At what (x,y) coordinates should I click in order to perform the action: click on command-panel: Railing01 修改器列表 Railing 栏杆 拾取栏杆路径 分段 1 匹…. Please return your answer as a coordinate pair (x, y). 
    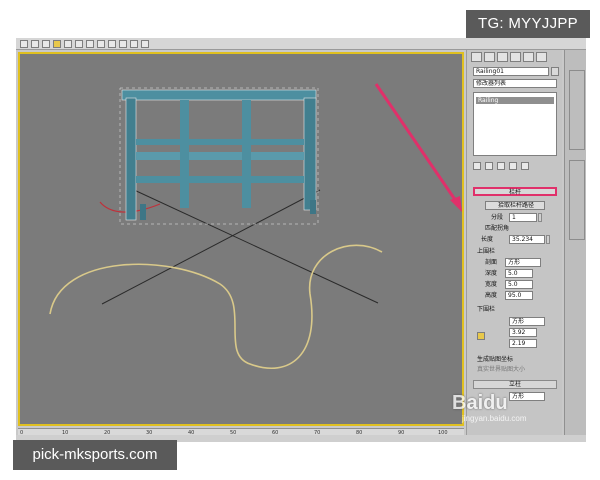
    Looking at the image, I should click on (514, 246).